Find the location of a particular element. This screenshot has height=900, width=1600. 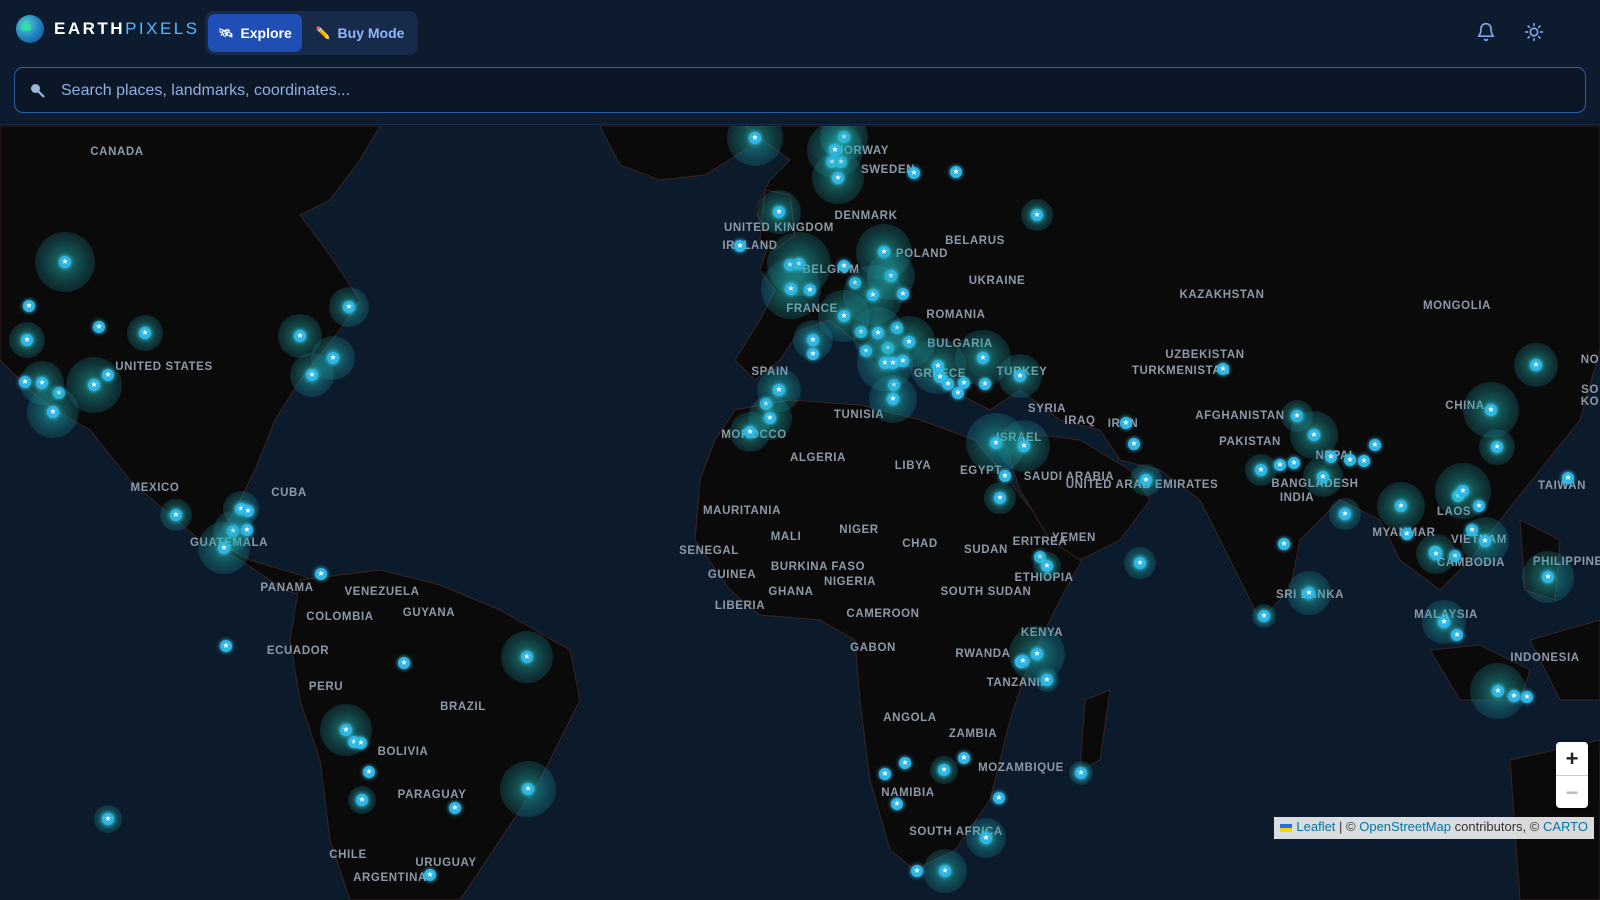

mode-toggle: 🛰 Explore ✏️ Buy Mode is located at coordinates (311, 33).